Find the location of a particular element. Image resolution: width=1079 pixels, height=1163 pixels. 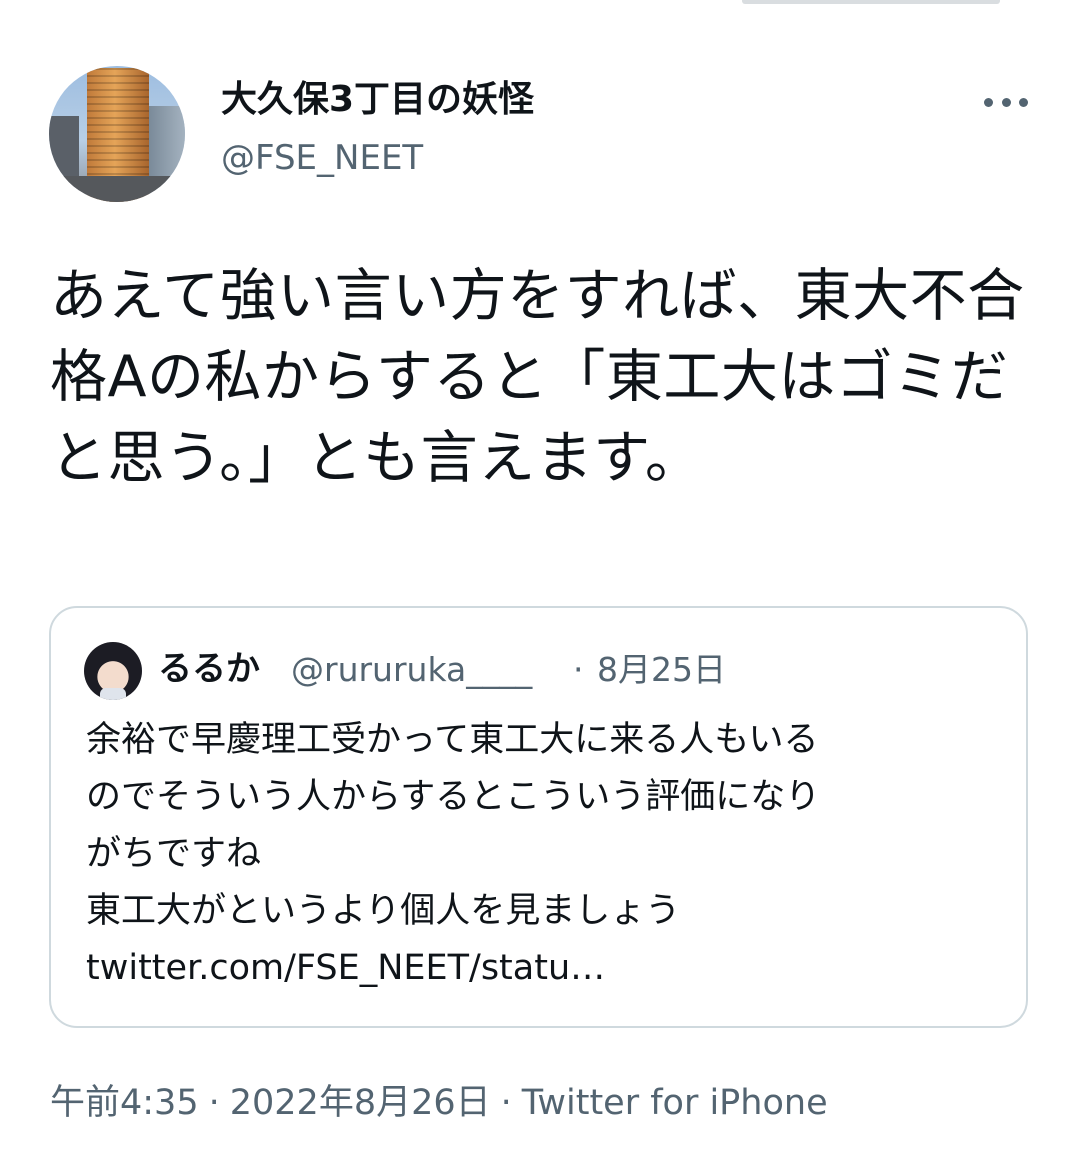

quoted-text-line: 余裕で早慶理工受かって東工大に来る人もいる is located at coordinates (452, 740).